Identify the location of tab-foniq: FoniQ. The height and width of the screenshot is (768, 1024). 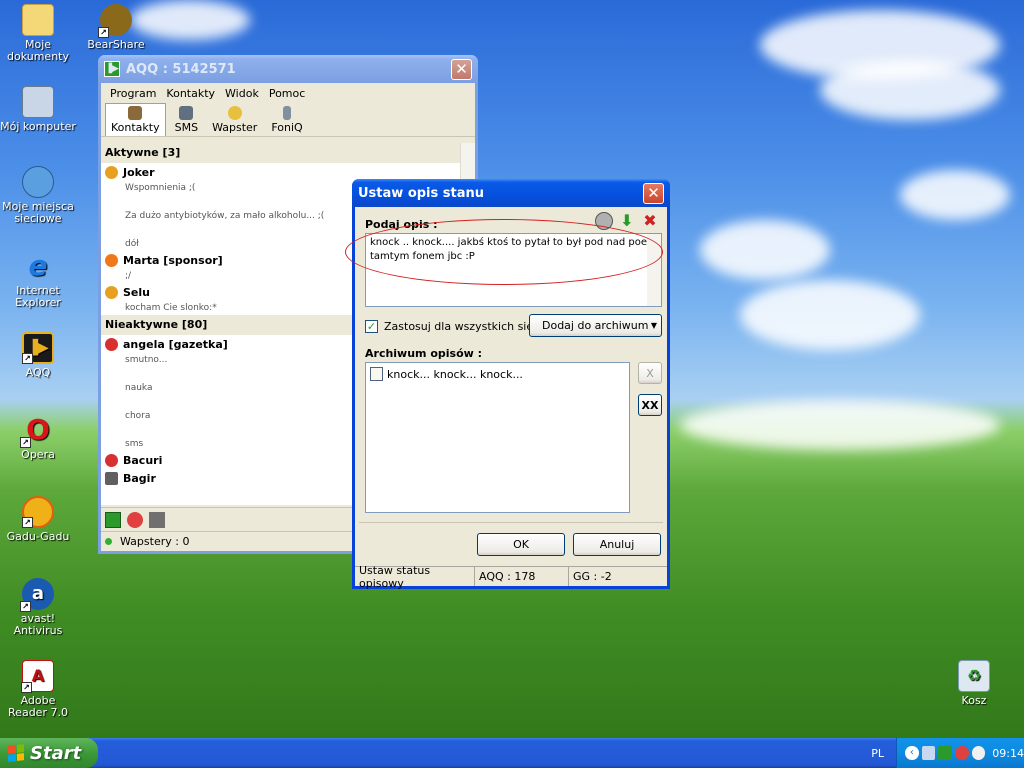
(286, 120).